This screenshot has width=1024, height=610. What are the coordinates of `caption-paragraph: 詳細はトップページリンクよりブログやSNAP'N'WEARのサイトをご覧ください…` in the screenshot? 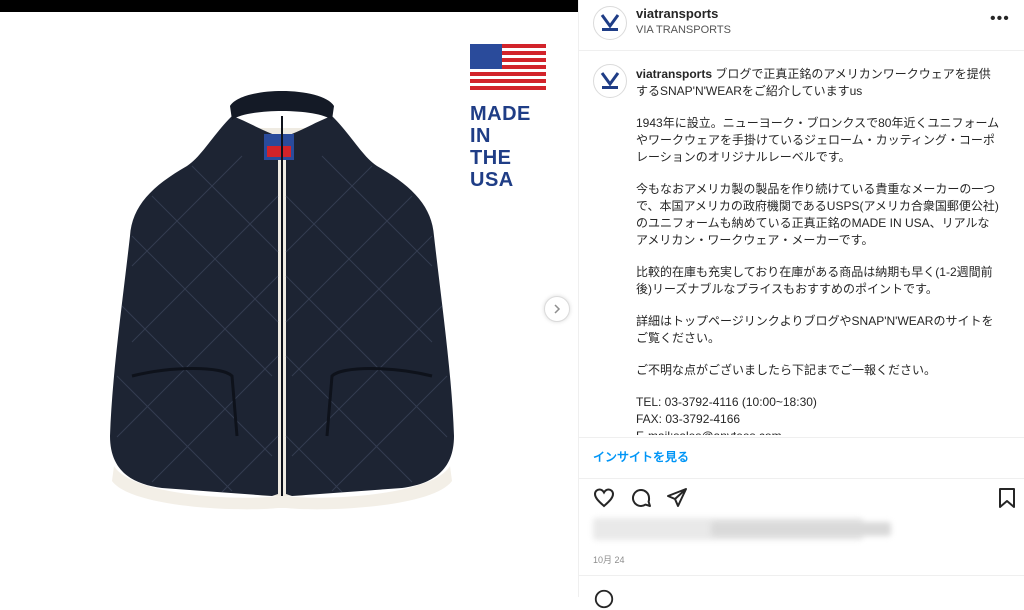 It's located at (815, 329).